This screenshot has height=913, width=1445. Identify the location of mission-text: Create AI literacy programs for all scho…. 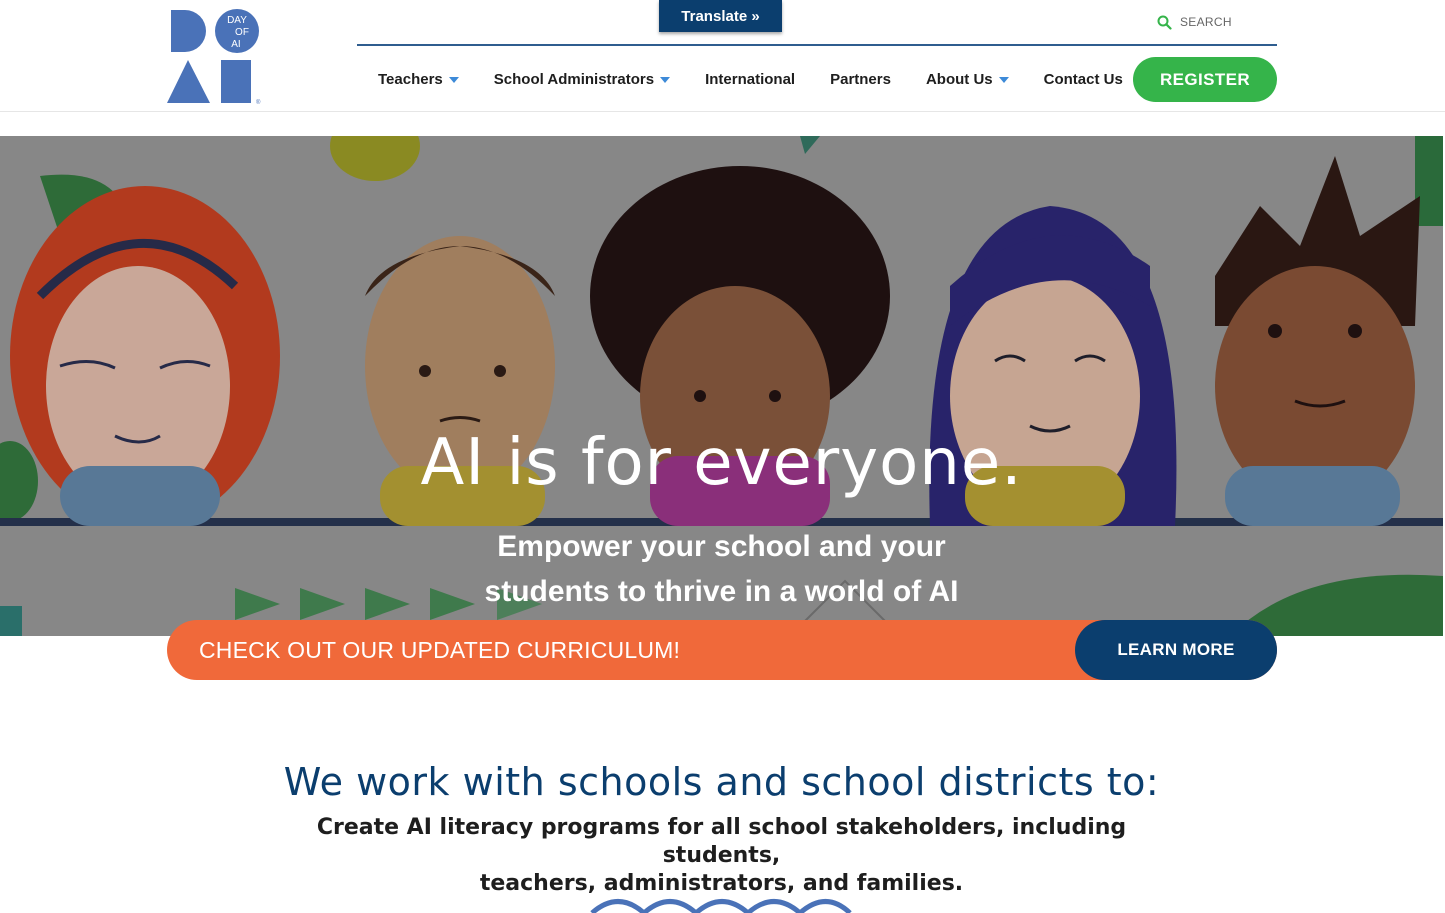
(721, 856).